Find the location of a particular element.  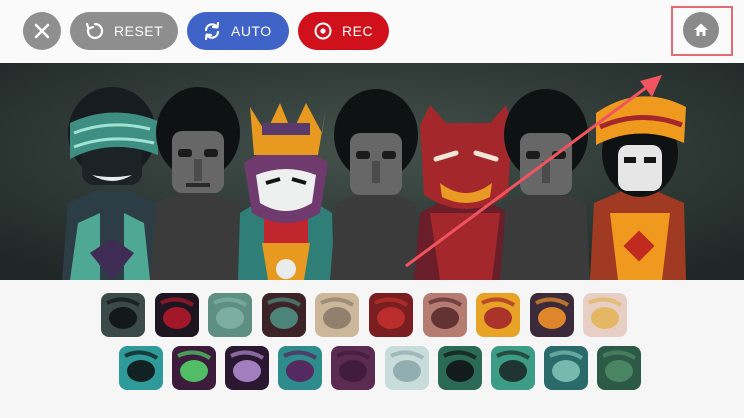

tile-goggles is located at coordinates (247, 368).